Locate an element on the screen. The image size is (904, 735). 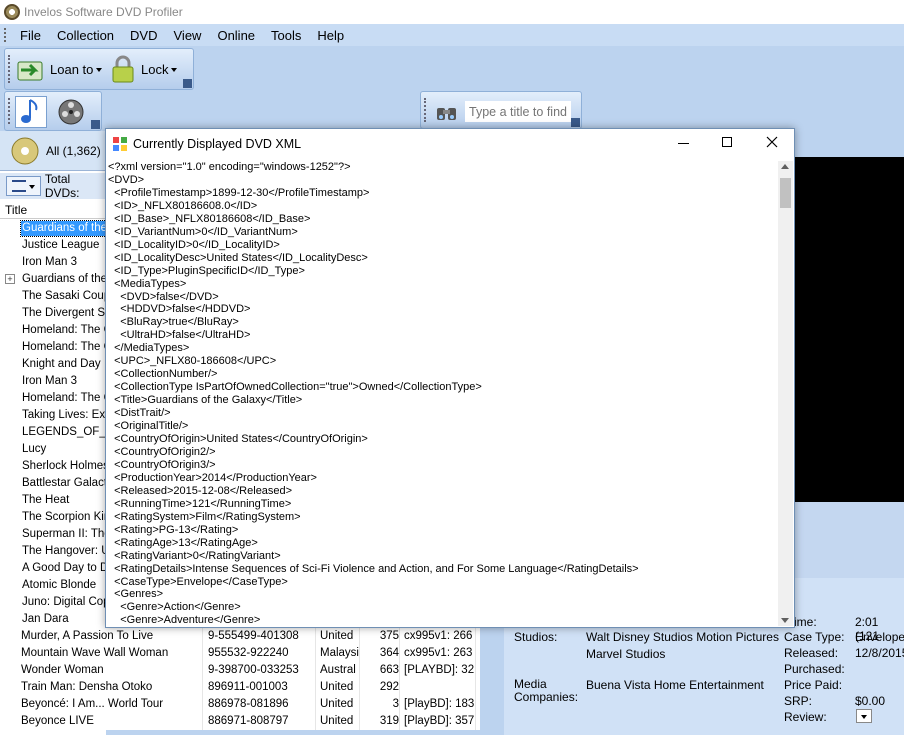
list-row: Lucy is located at coordinates (53, 449).